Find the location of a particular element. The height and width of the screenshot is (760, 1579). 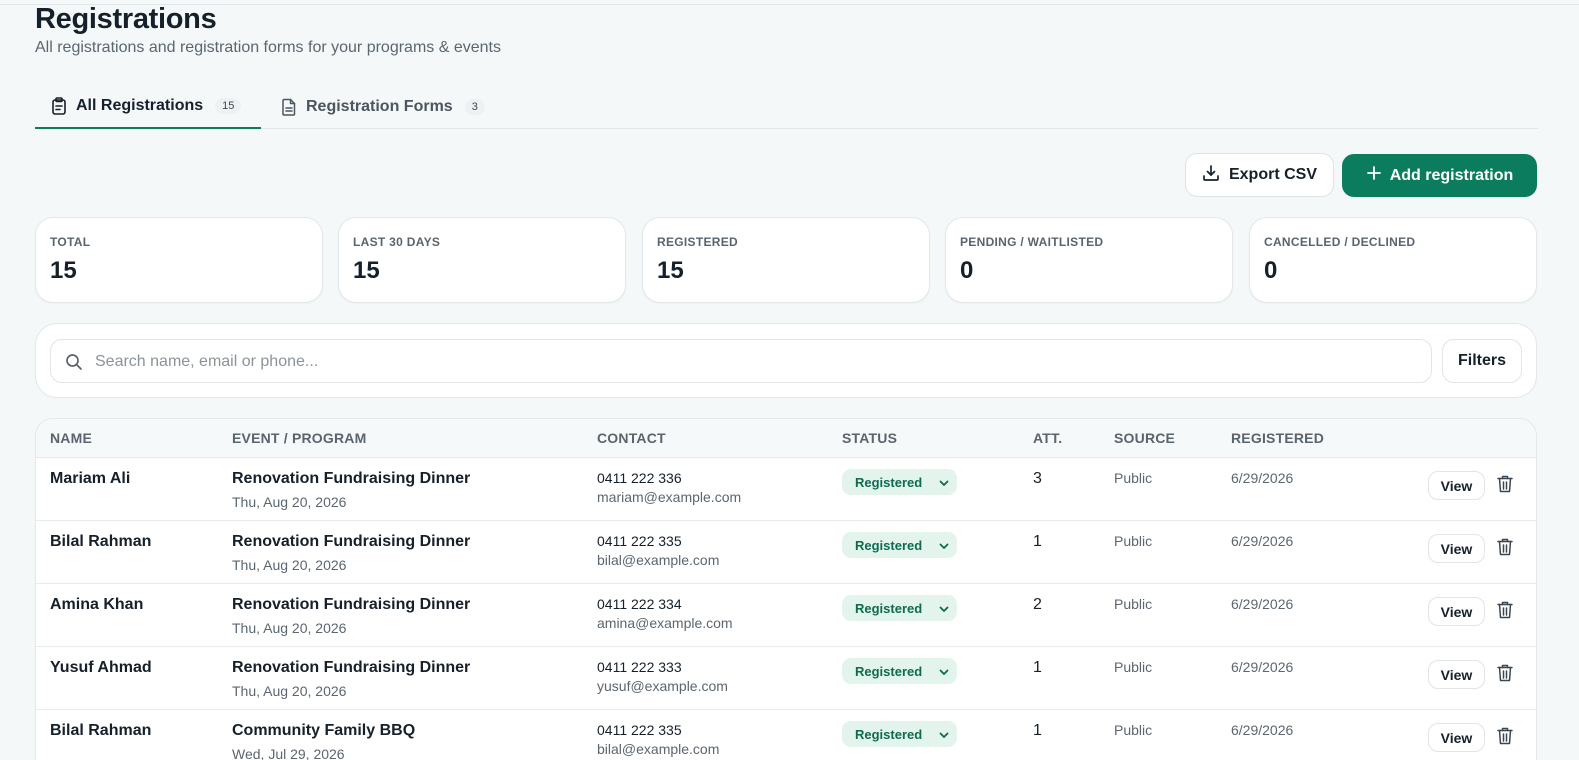

registrant-name: Mariam Ali is located at coordinates (90, 478).